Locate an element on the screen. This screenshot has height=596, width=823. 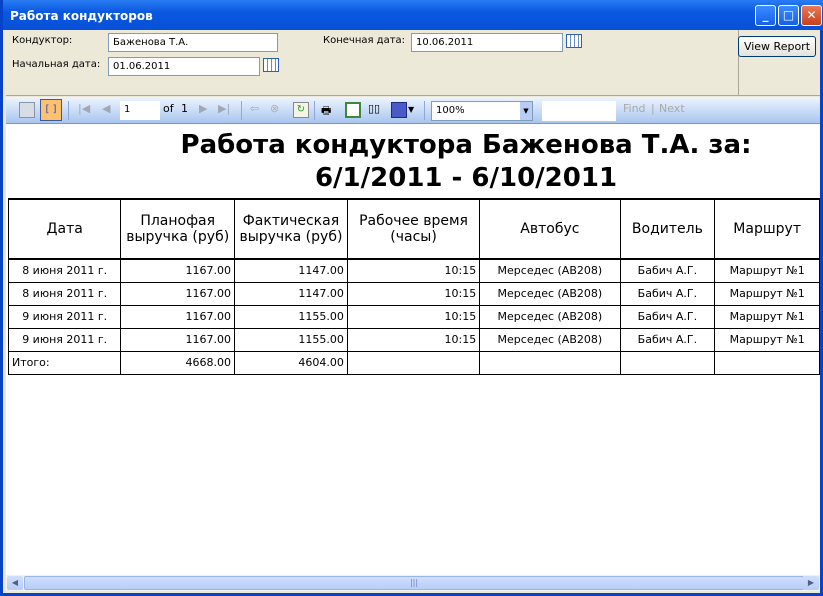
column-header: Автобус is located at coordinates (550, 229).